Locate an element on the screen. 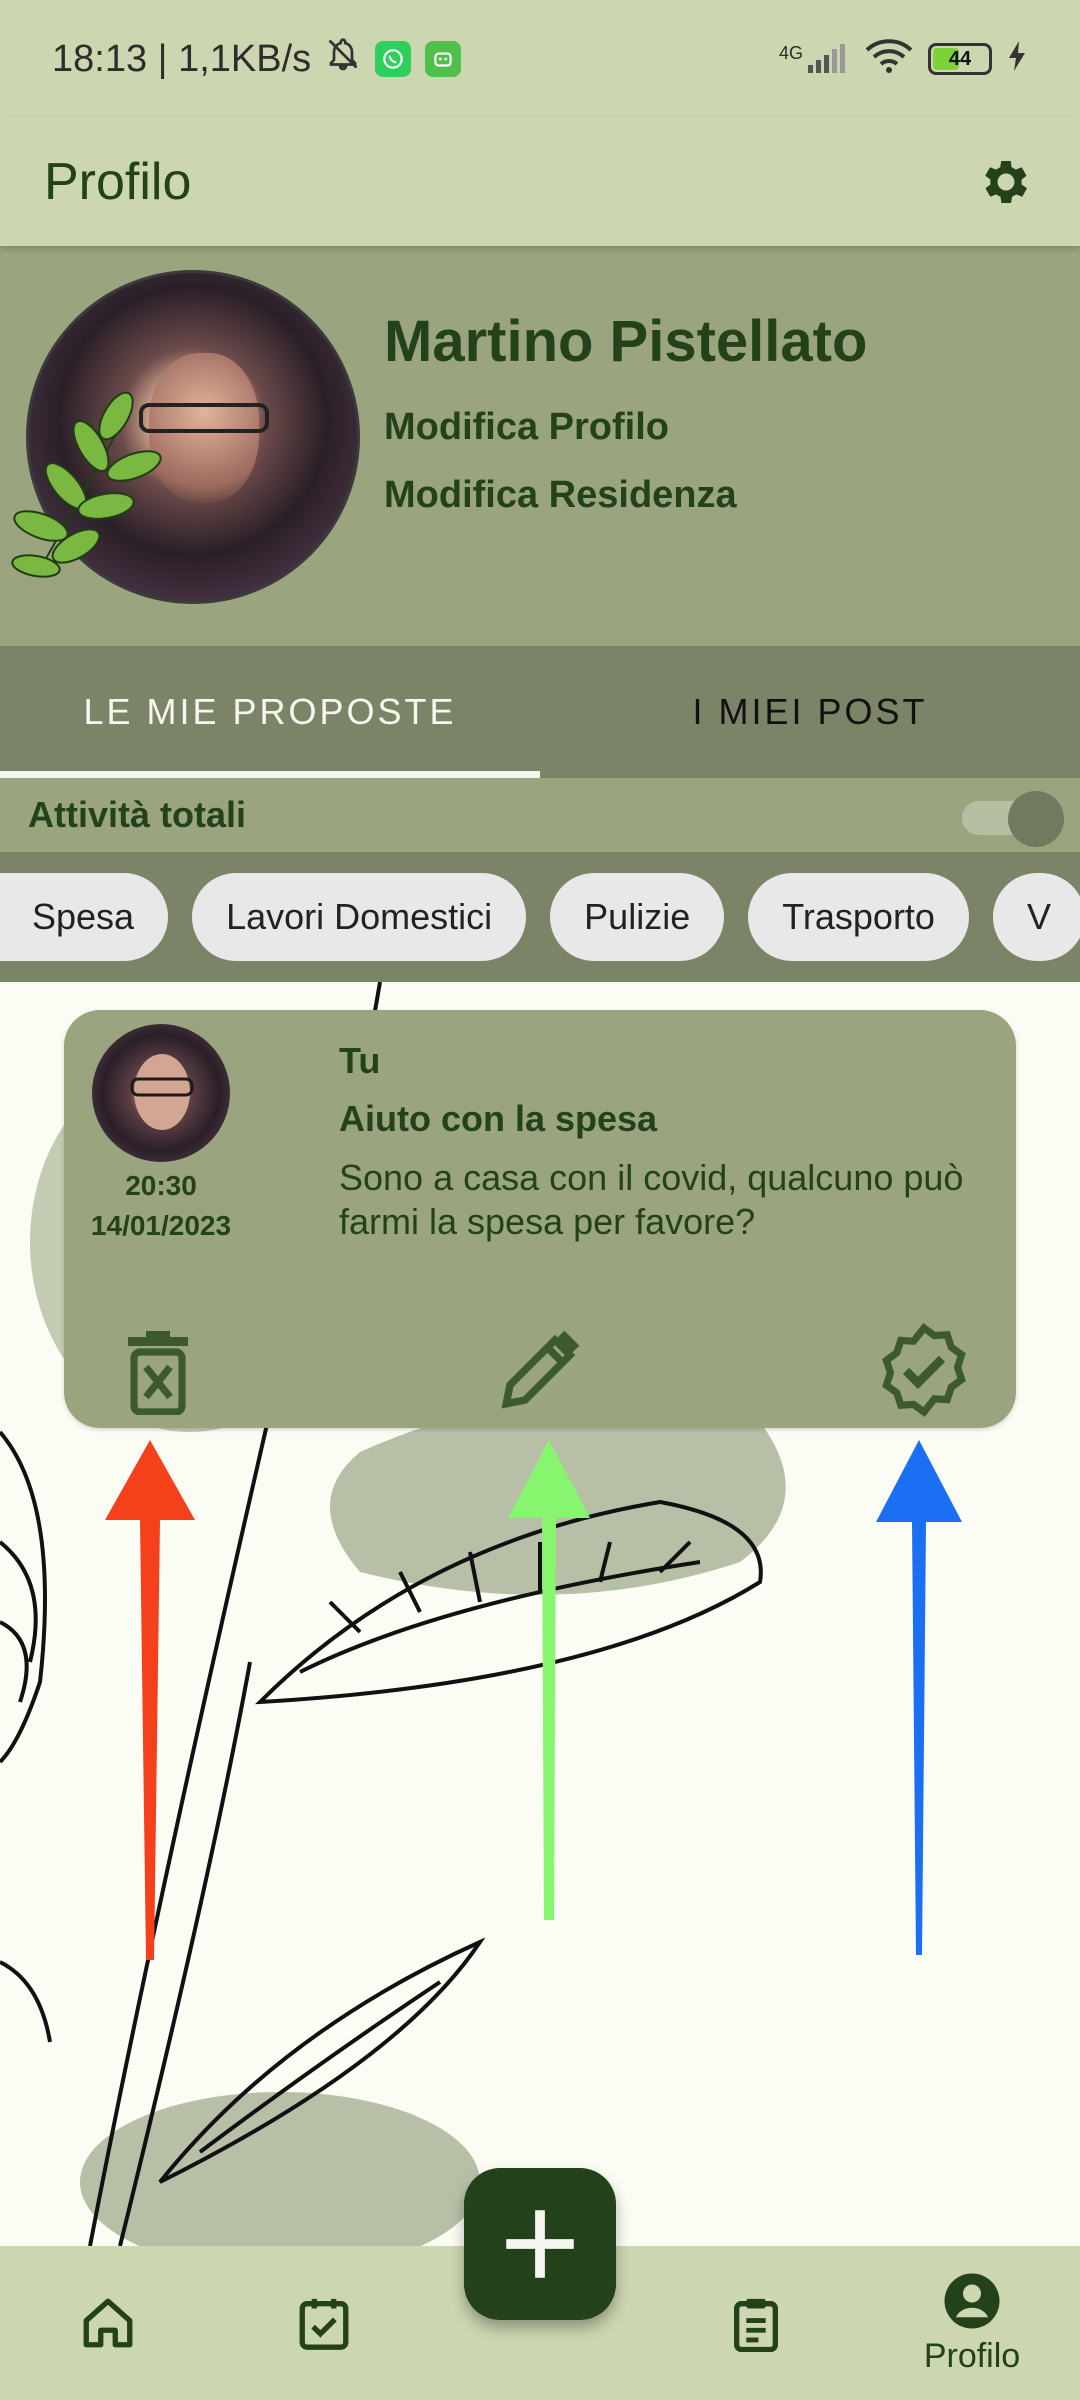 The width and height of the screenshot is (1080, 2400). verified-icon is located at coordinates (924, 1370).